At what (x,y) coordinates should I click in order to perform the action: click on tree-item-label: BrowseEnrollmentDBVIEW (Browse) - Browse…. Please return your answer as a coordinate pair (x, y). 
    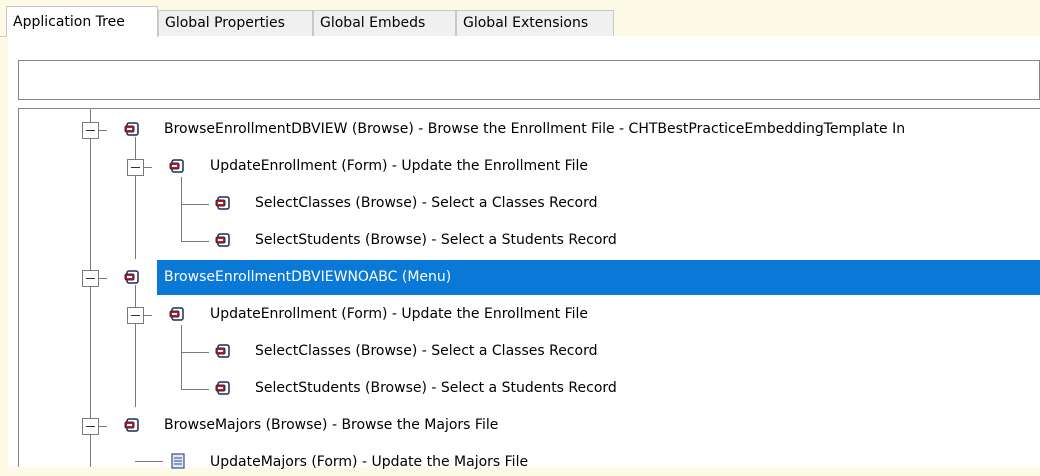
    Looking at the image, I should click on (534, 129).